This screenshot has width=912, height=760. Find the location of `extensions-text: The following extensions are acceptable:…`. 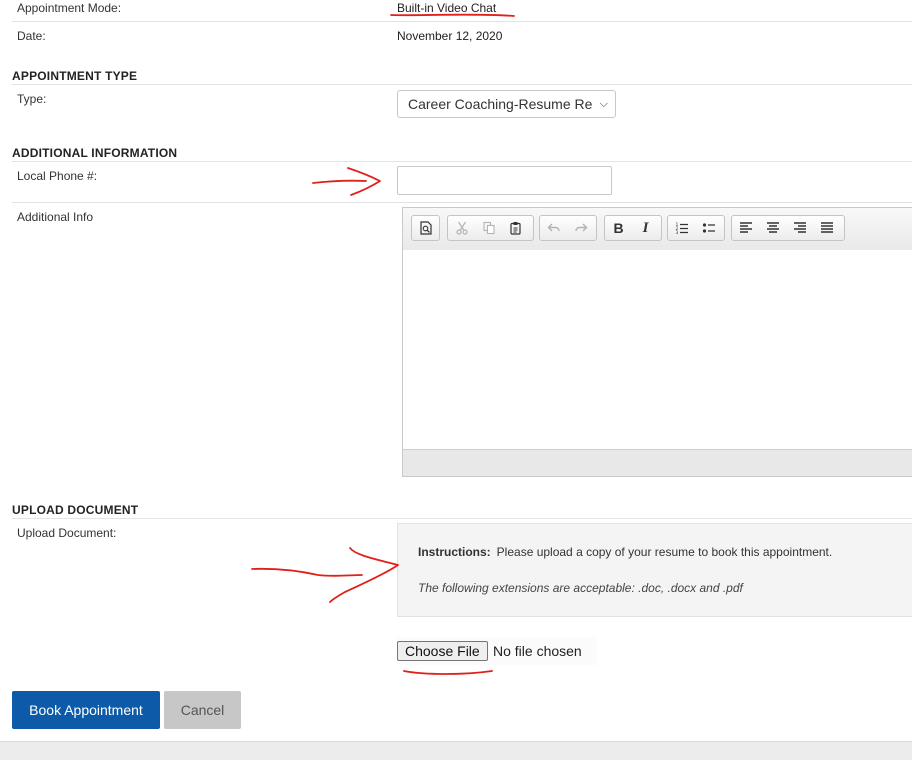

extensions-text: The following extensions are acceptable:… is located at coordinates (580, 588).